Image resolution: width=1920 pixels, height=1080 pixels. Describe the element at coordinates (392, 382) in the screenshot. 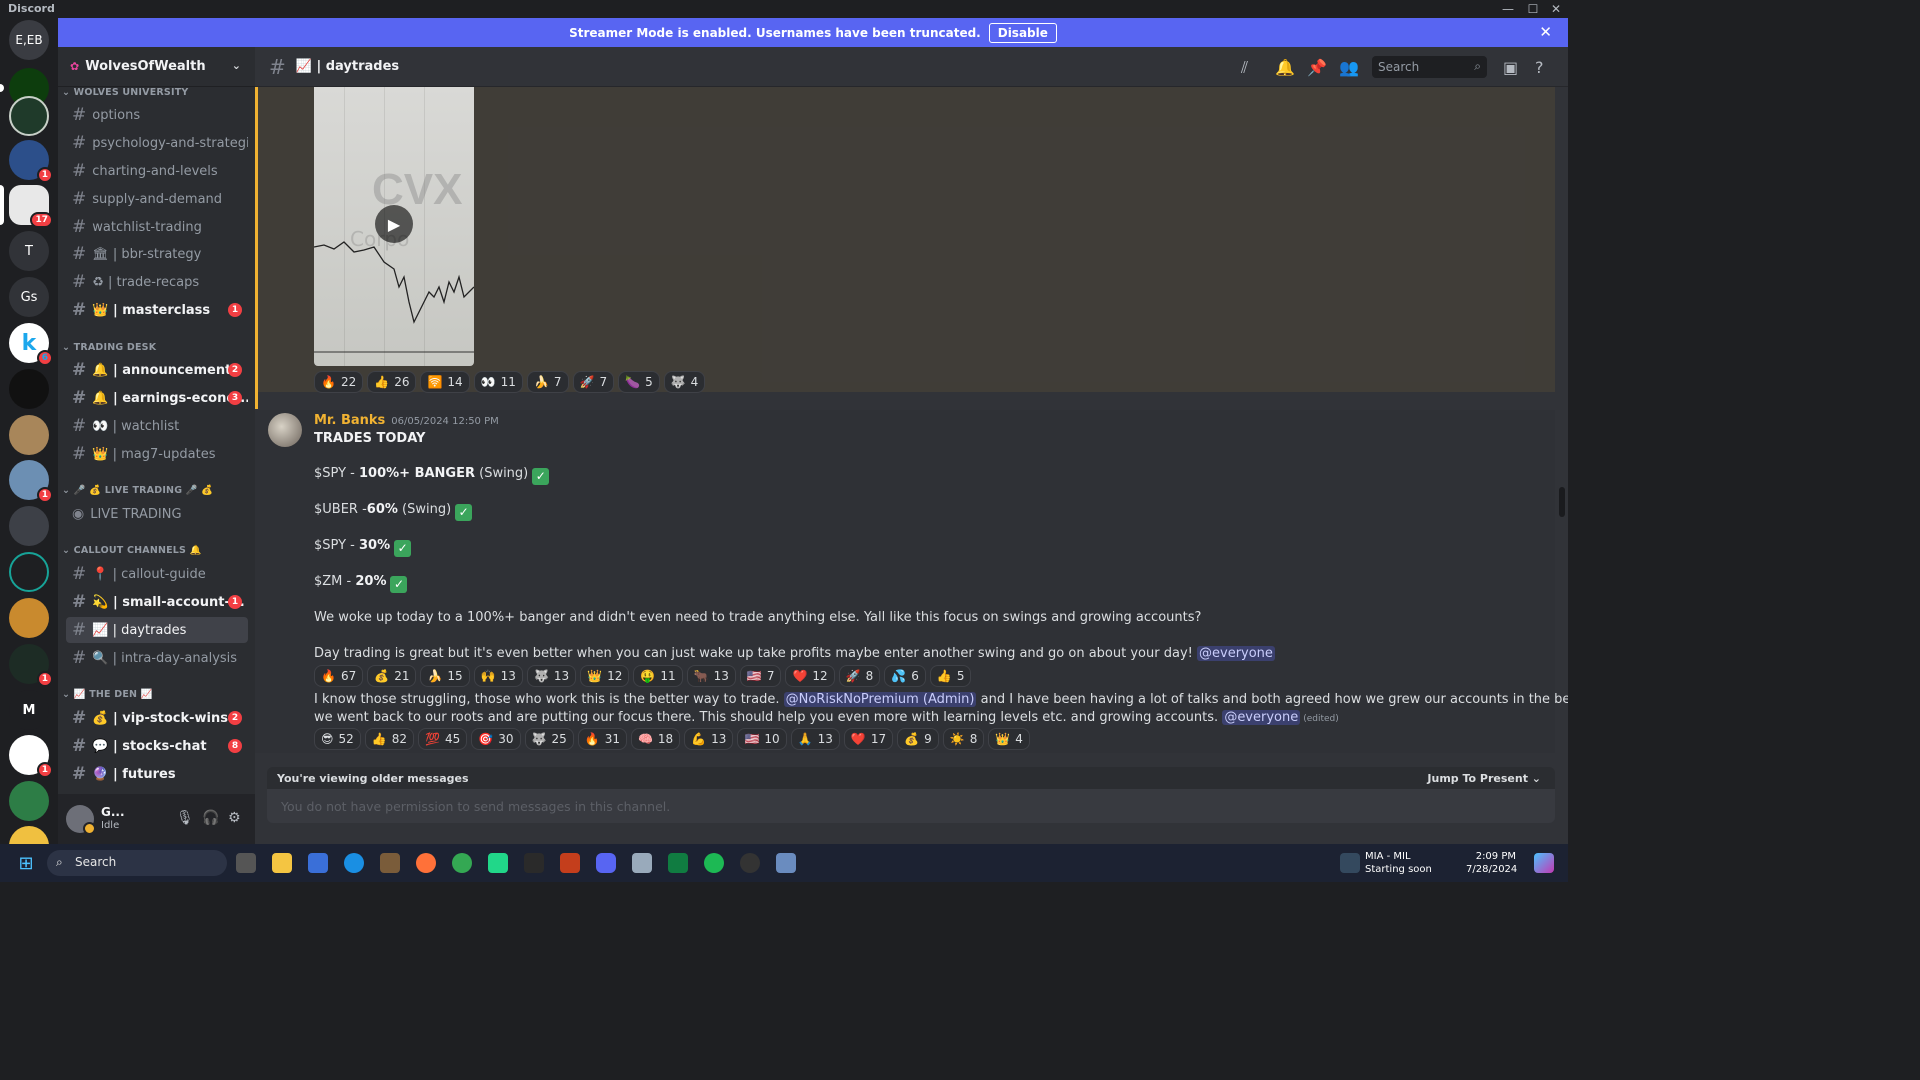

I see `reaction-button: 👍 26` at that location.